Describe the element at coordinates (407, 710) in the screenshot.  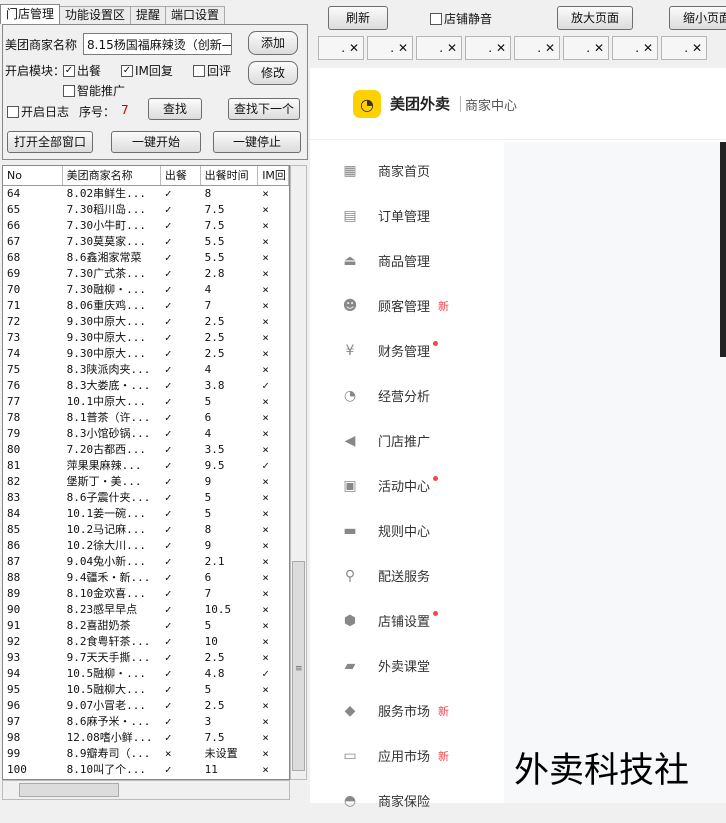
I see `menu-item: ◆ 服务市场新` at that location.